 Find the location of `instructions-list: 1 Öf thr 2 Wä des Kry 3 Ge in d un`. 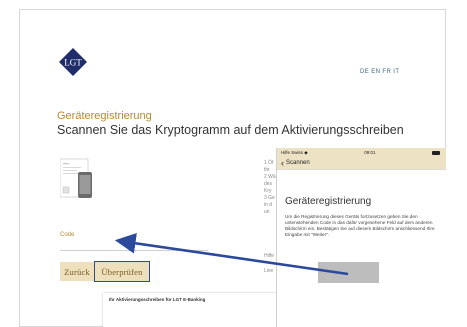

instructions-list: 1 Öf thr 2 Wä des Kry 3 Ge in d un is located at coordinates (270, 188).